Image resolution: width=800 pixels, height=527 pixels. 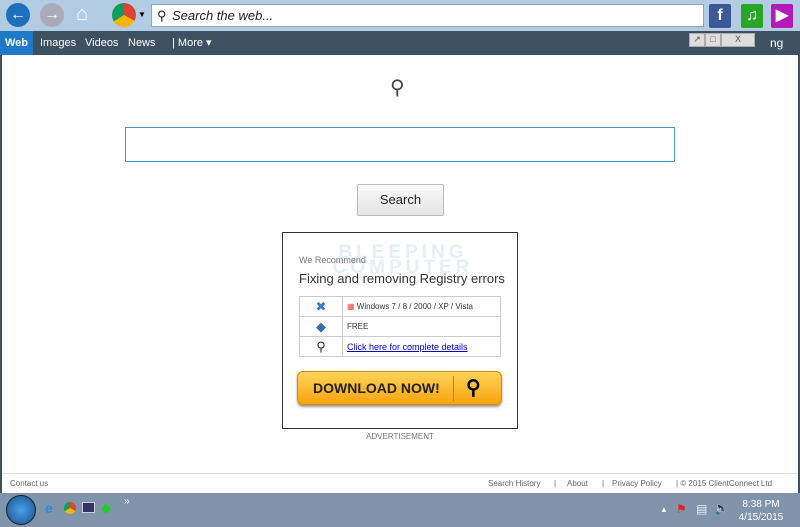 What do you see at coordinates (761, 504) in the screenshot?
I see `time: 8:38 PM` at bounding box center [761, 504].